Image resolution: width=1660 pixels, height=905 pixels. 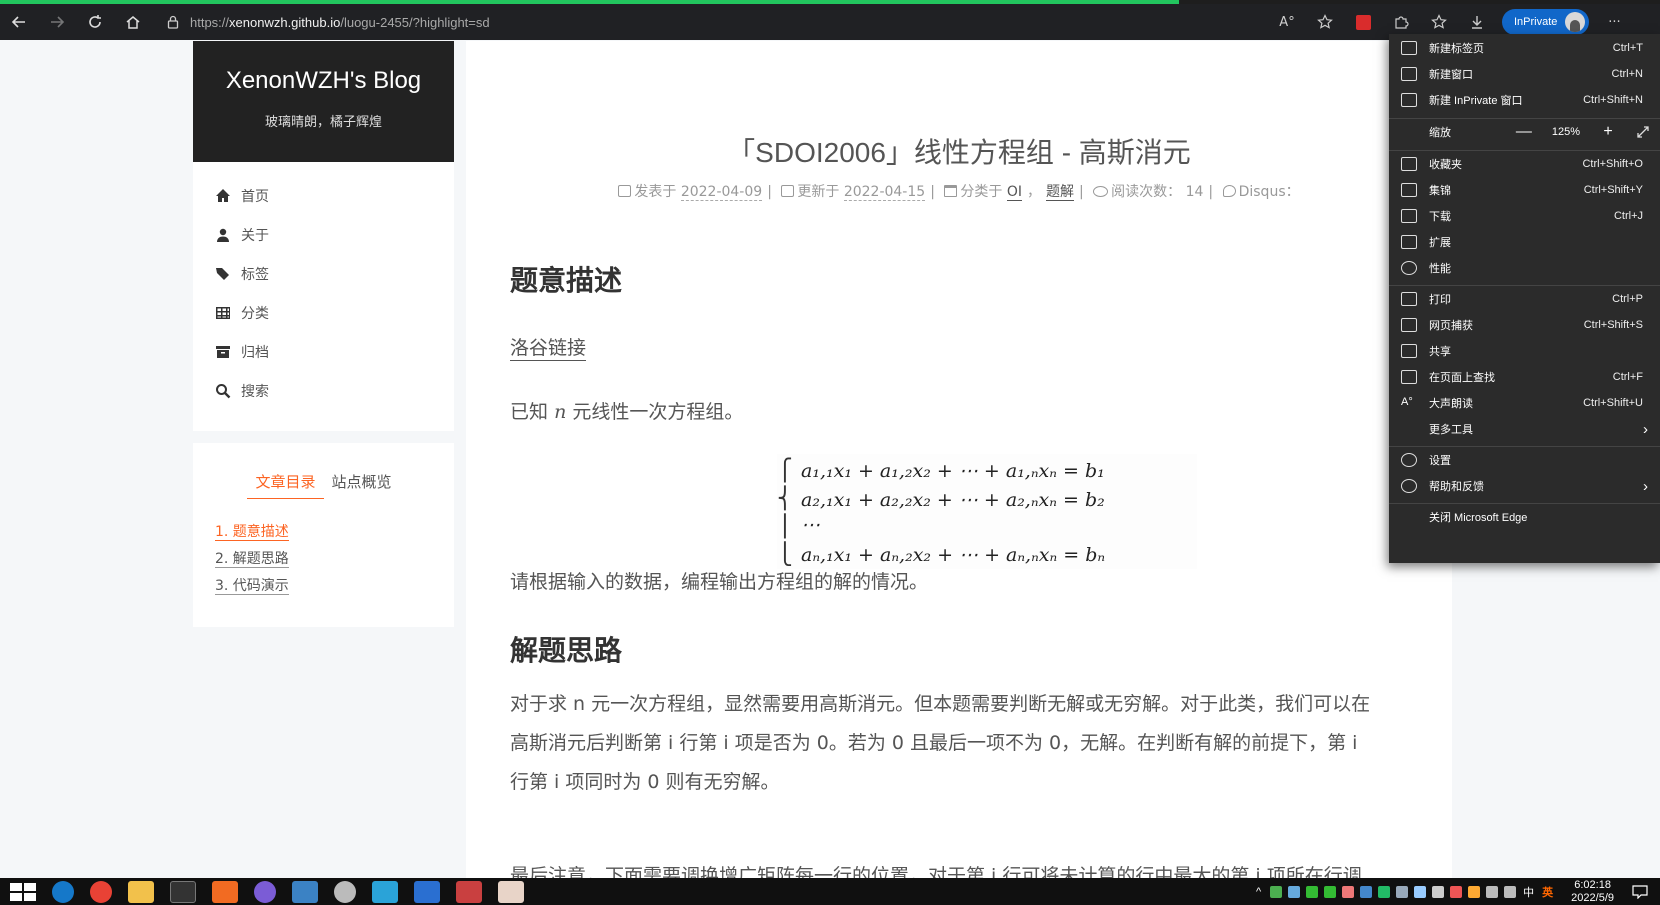 I want to click on menu-item-more-tools: 更多工具 ›, so click(x=1524, y=429).